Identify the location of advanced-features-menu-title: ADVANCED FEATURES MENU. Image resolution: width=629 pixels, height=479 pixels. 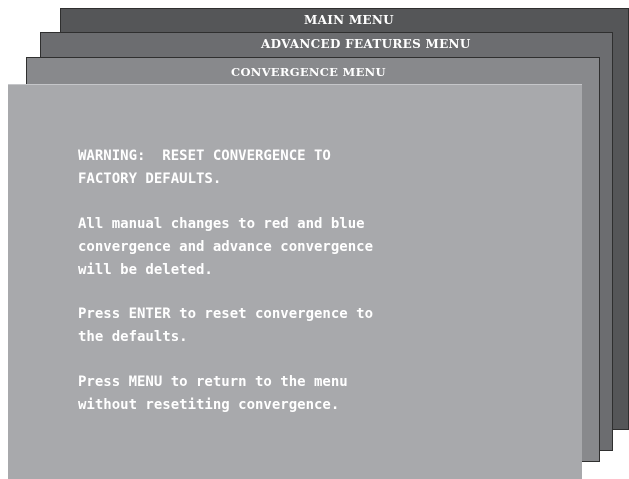
(366, 44).